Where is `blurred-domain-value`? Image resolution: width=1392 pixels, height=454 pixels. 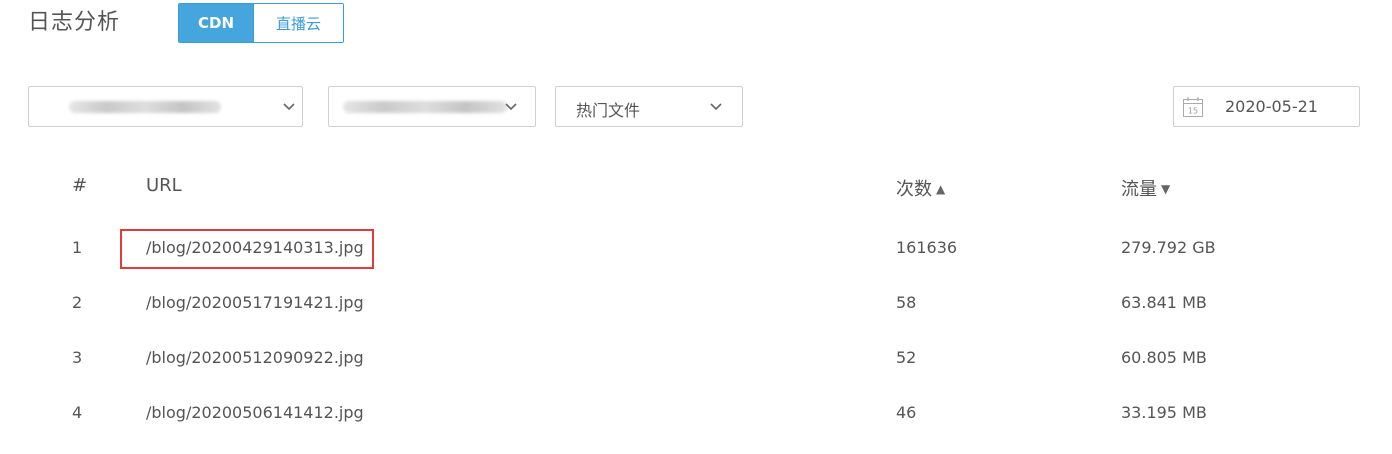
blurred-domain-value is located at coordinates (145, 107).